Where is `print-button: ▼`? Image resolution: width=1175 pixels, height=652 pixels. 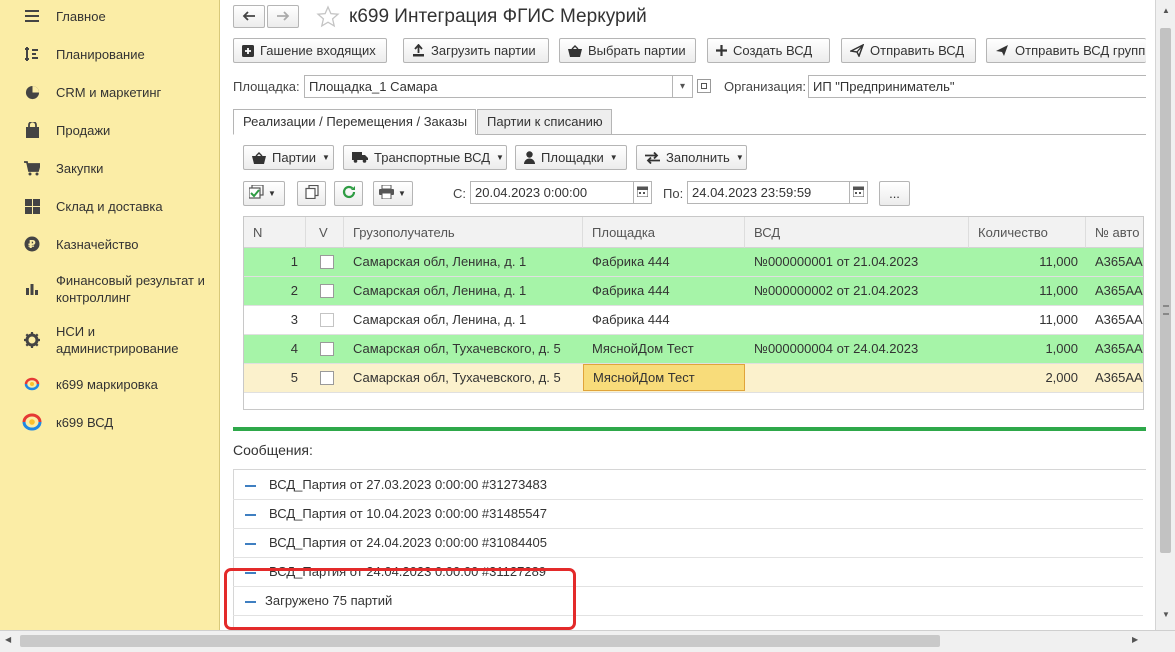 print-button: ▼ is located at coordinates (393, 193).